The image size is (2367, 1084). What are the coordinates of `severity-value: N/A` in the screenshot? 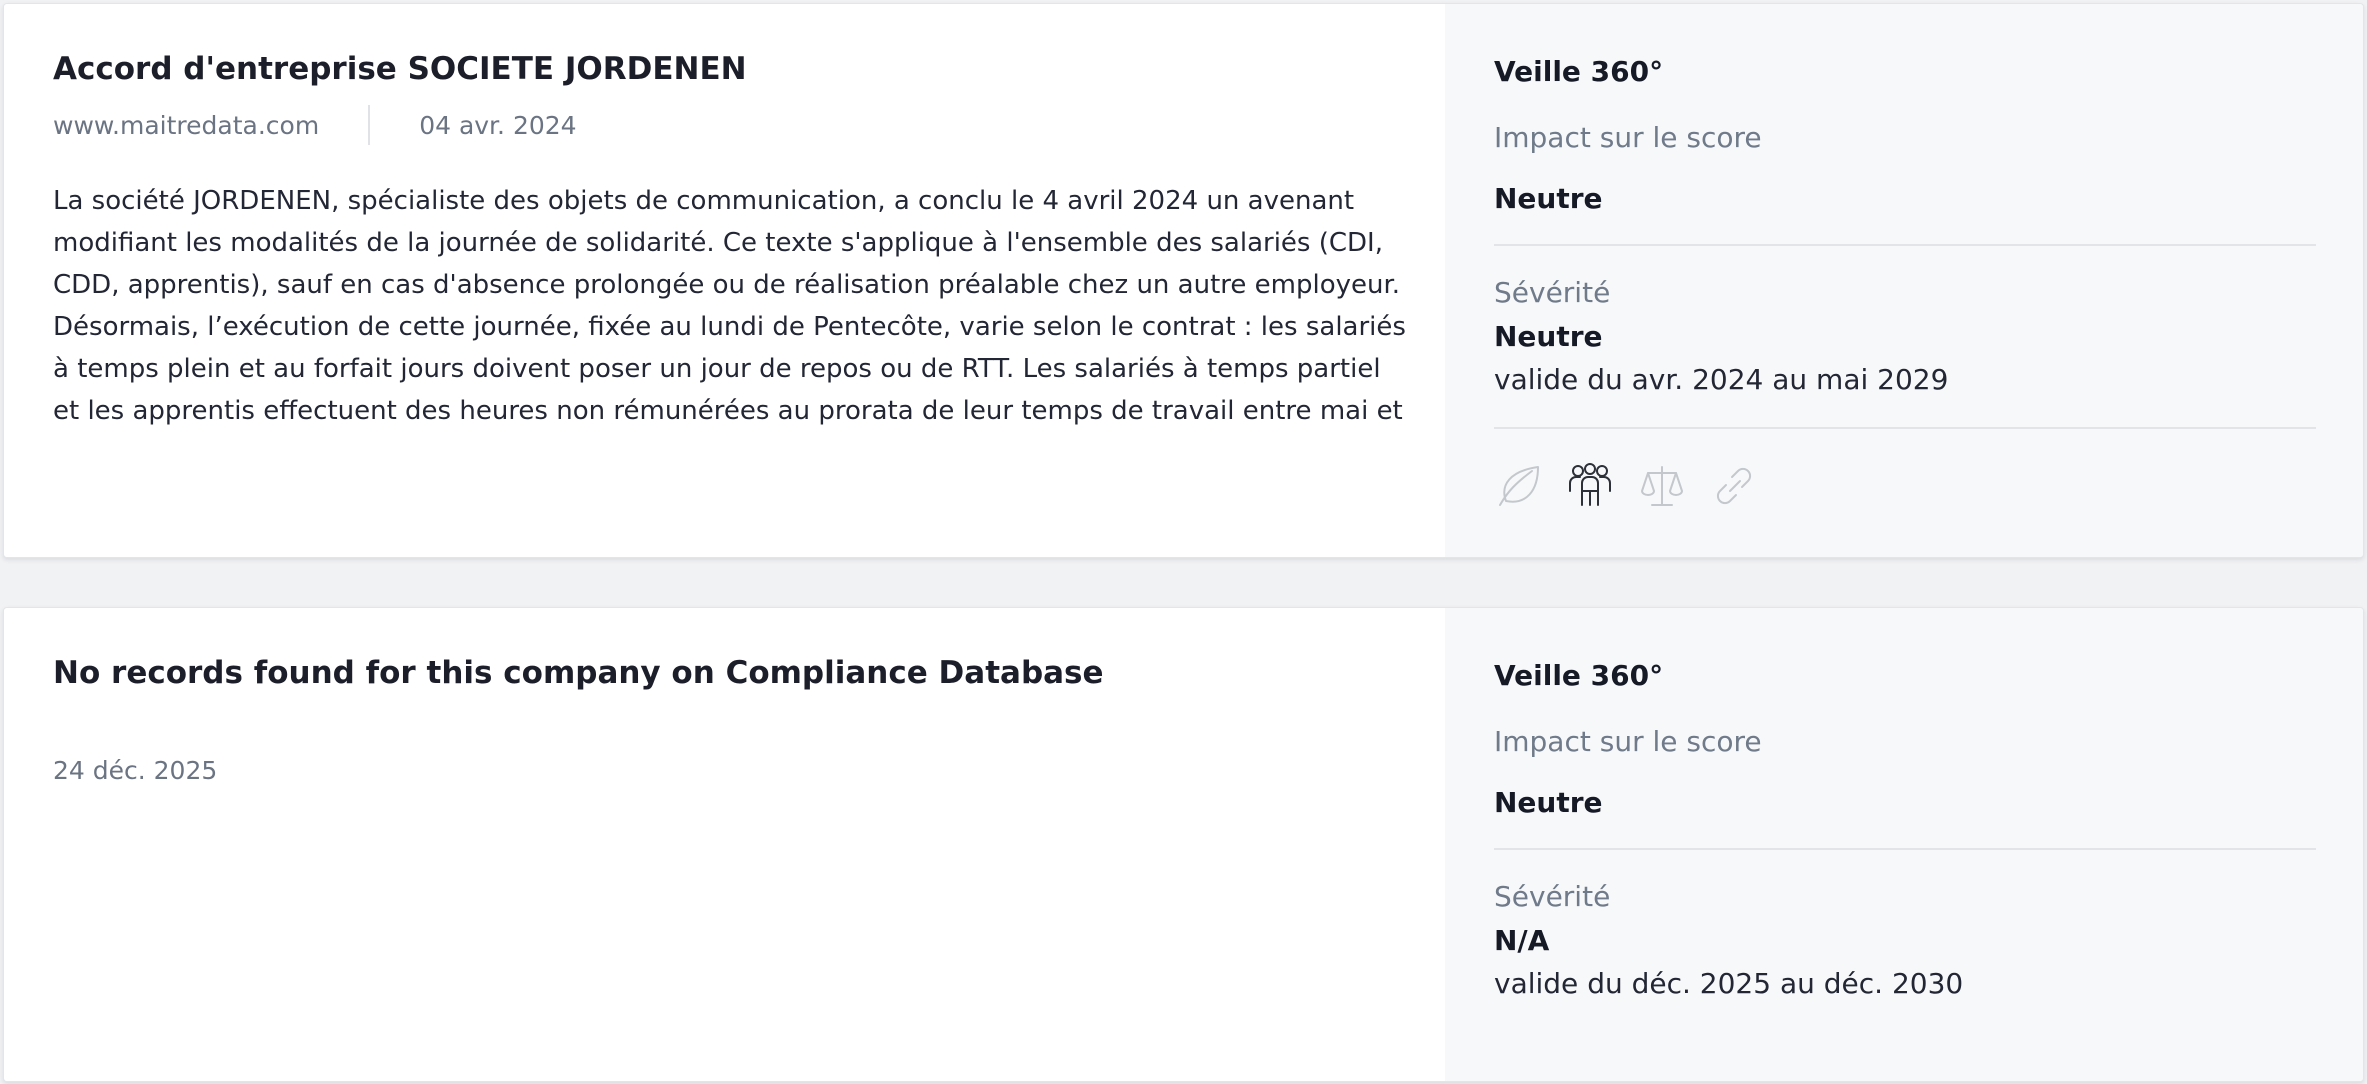 It's located at (1522, 940).